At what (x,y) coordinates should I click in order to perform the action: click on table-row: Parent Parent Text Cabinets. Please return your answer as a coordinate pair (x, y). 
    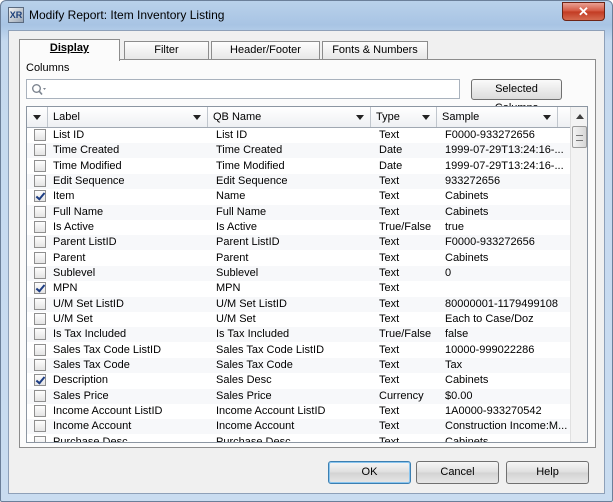
    Looking at the image, I should click on (298, 258).